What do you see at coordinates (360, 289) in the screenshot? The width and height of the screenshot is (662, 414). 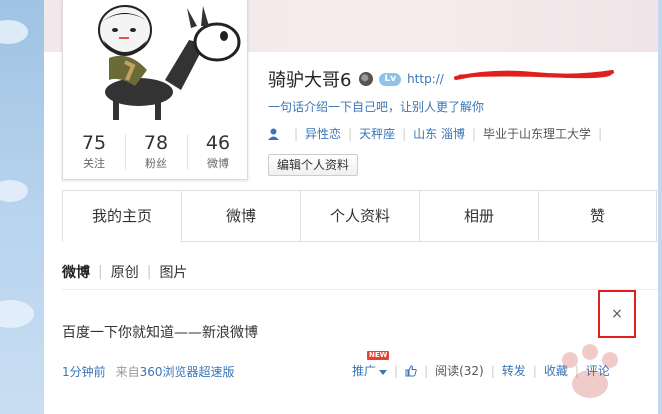 I see `feed-divider` at bounding box center [360, 289].